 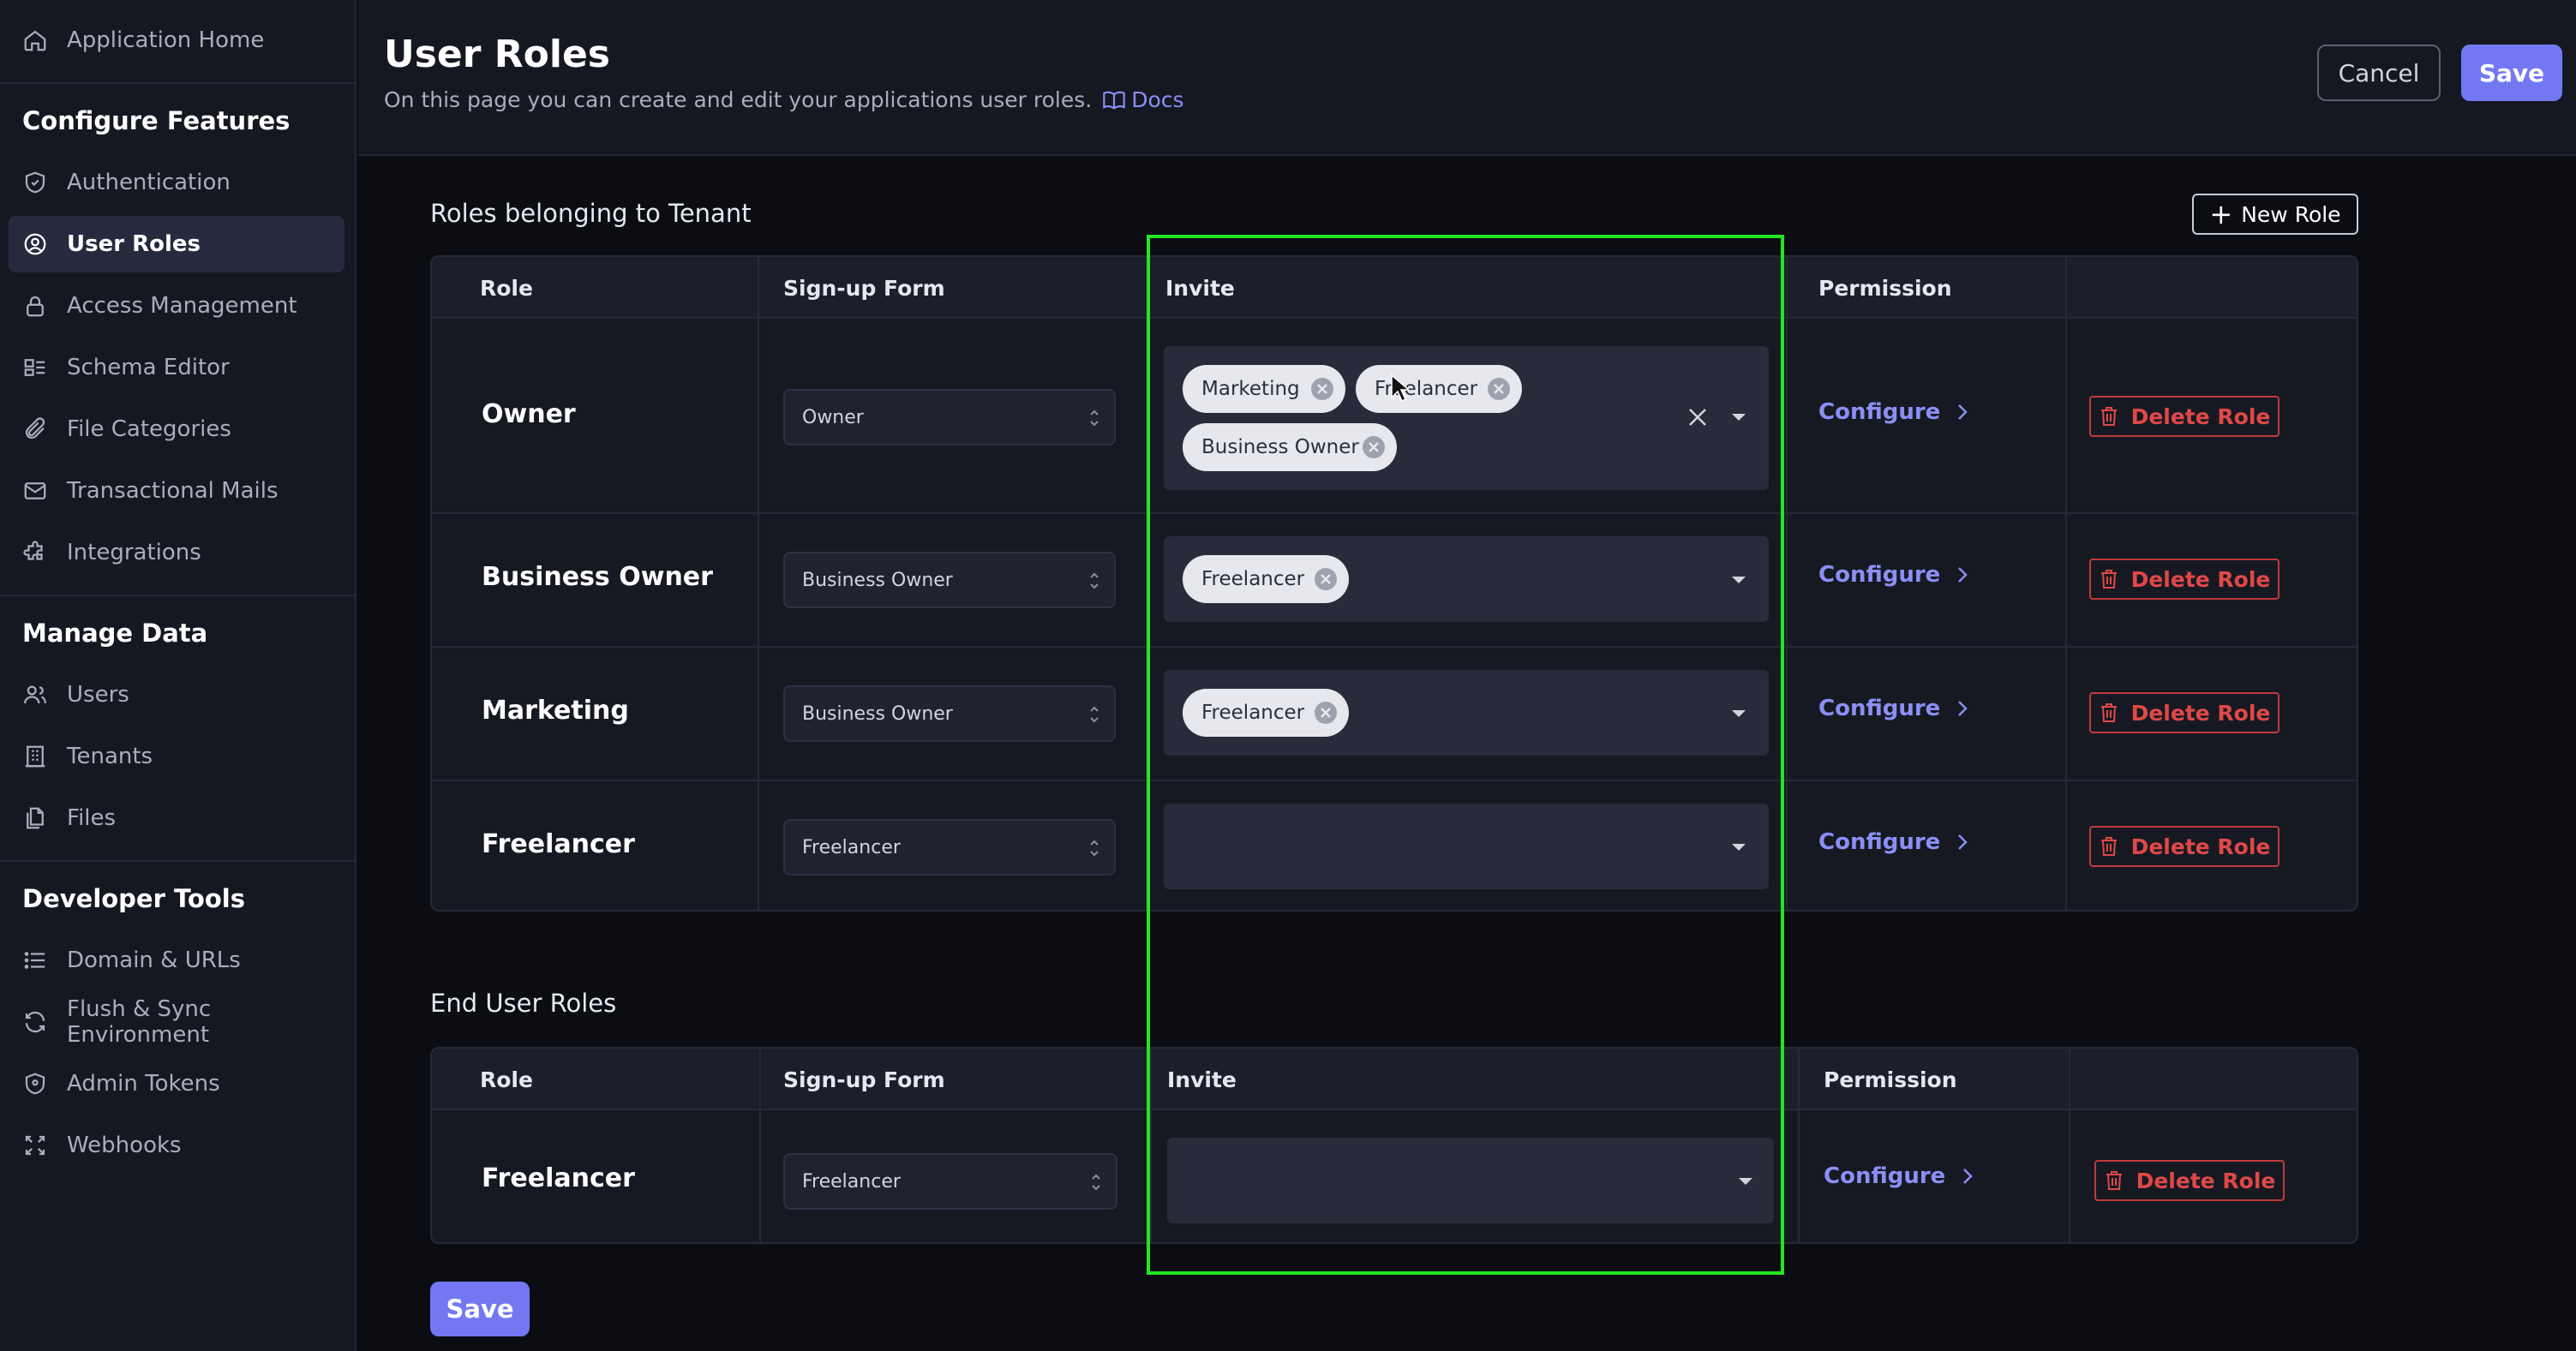 I want to click on invite-chip: Marketing, so click(x=1264, y=389).